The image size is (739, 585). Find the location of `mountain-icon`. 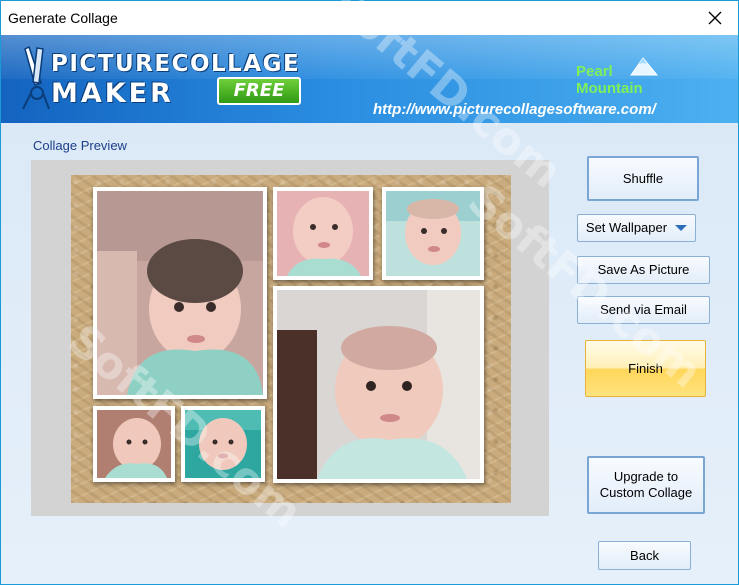

mountain-icon is located at coordinates (644, 66).